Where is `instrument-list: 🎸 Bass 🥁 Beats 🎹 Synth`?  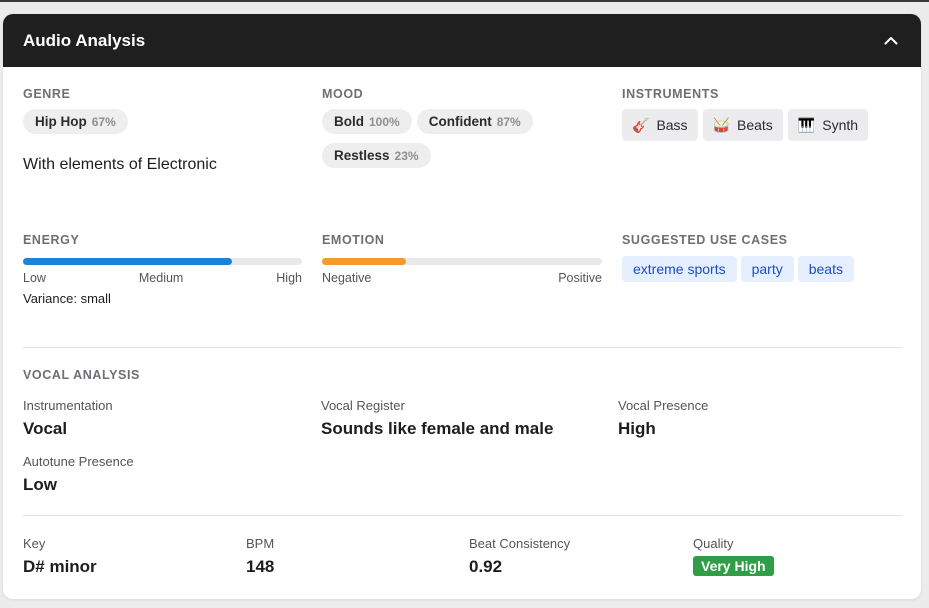 instrument-list: 🎸 Bass 🥁 Beats 🎹 Synth is located at coordinates (767, 125).